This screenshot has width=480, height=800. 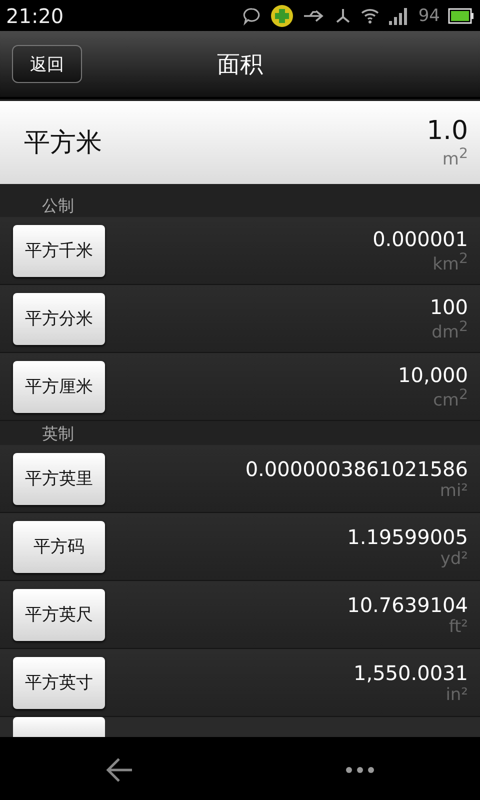 I want to click on unit-symbol: dm$^{2}$, so click(x=450, y=330).